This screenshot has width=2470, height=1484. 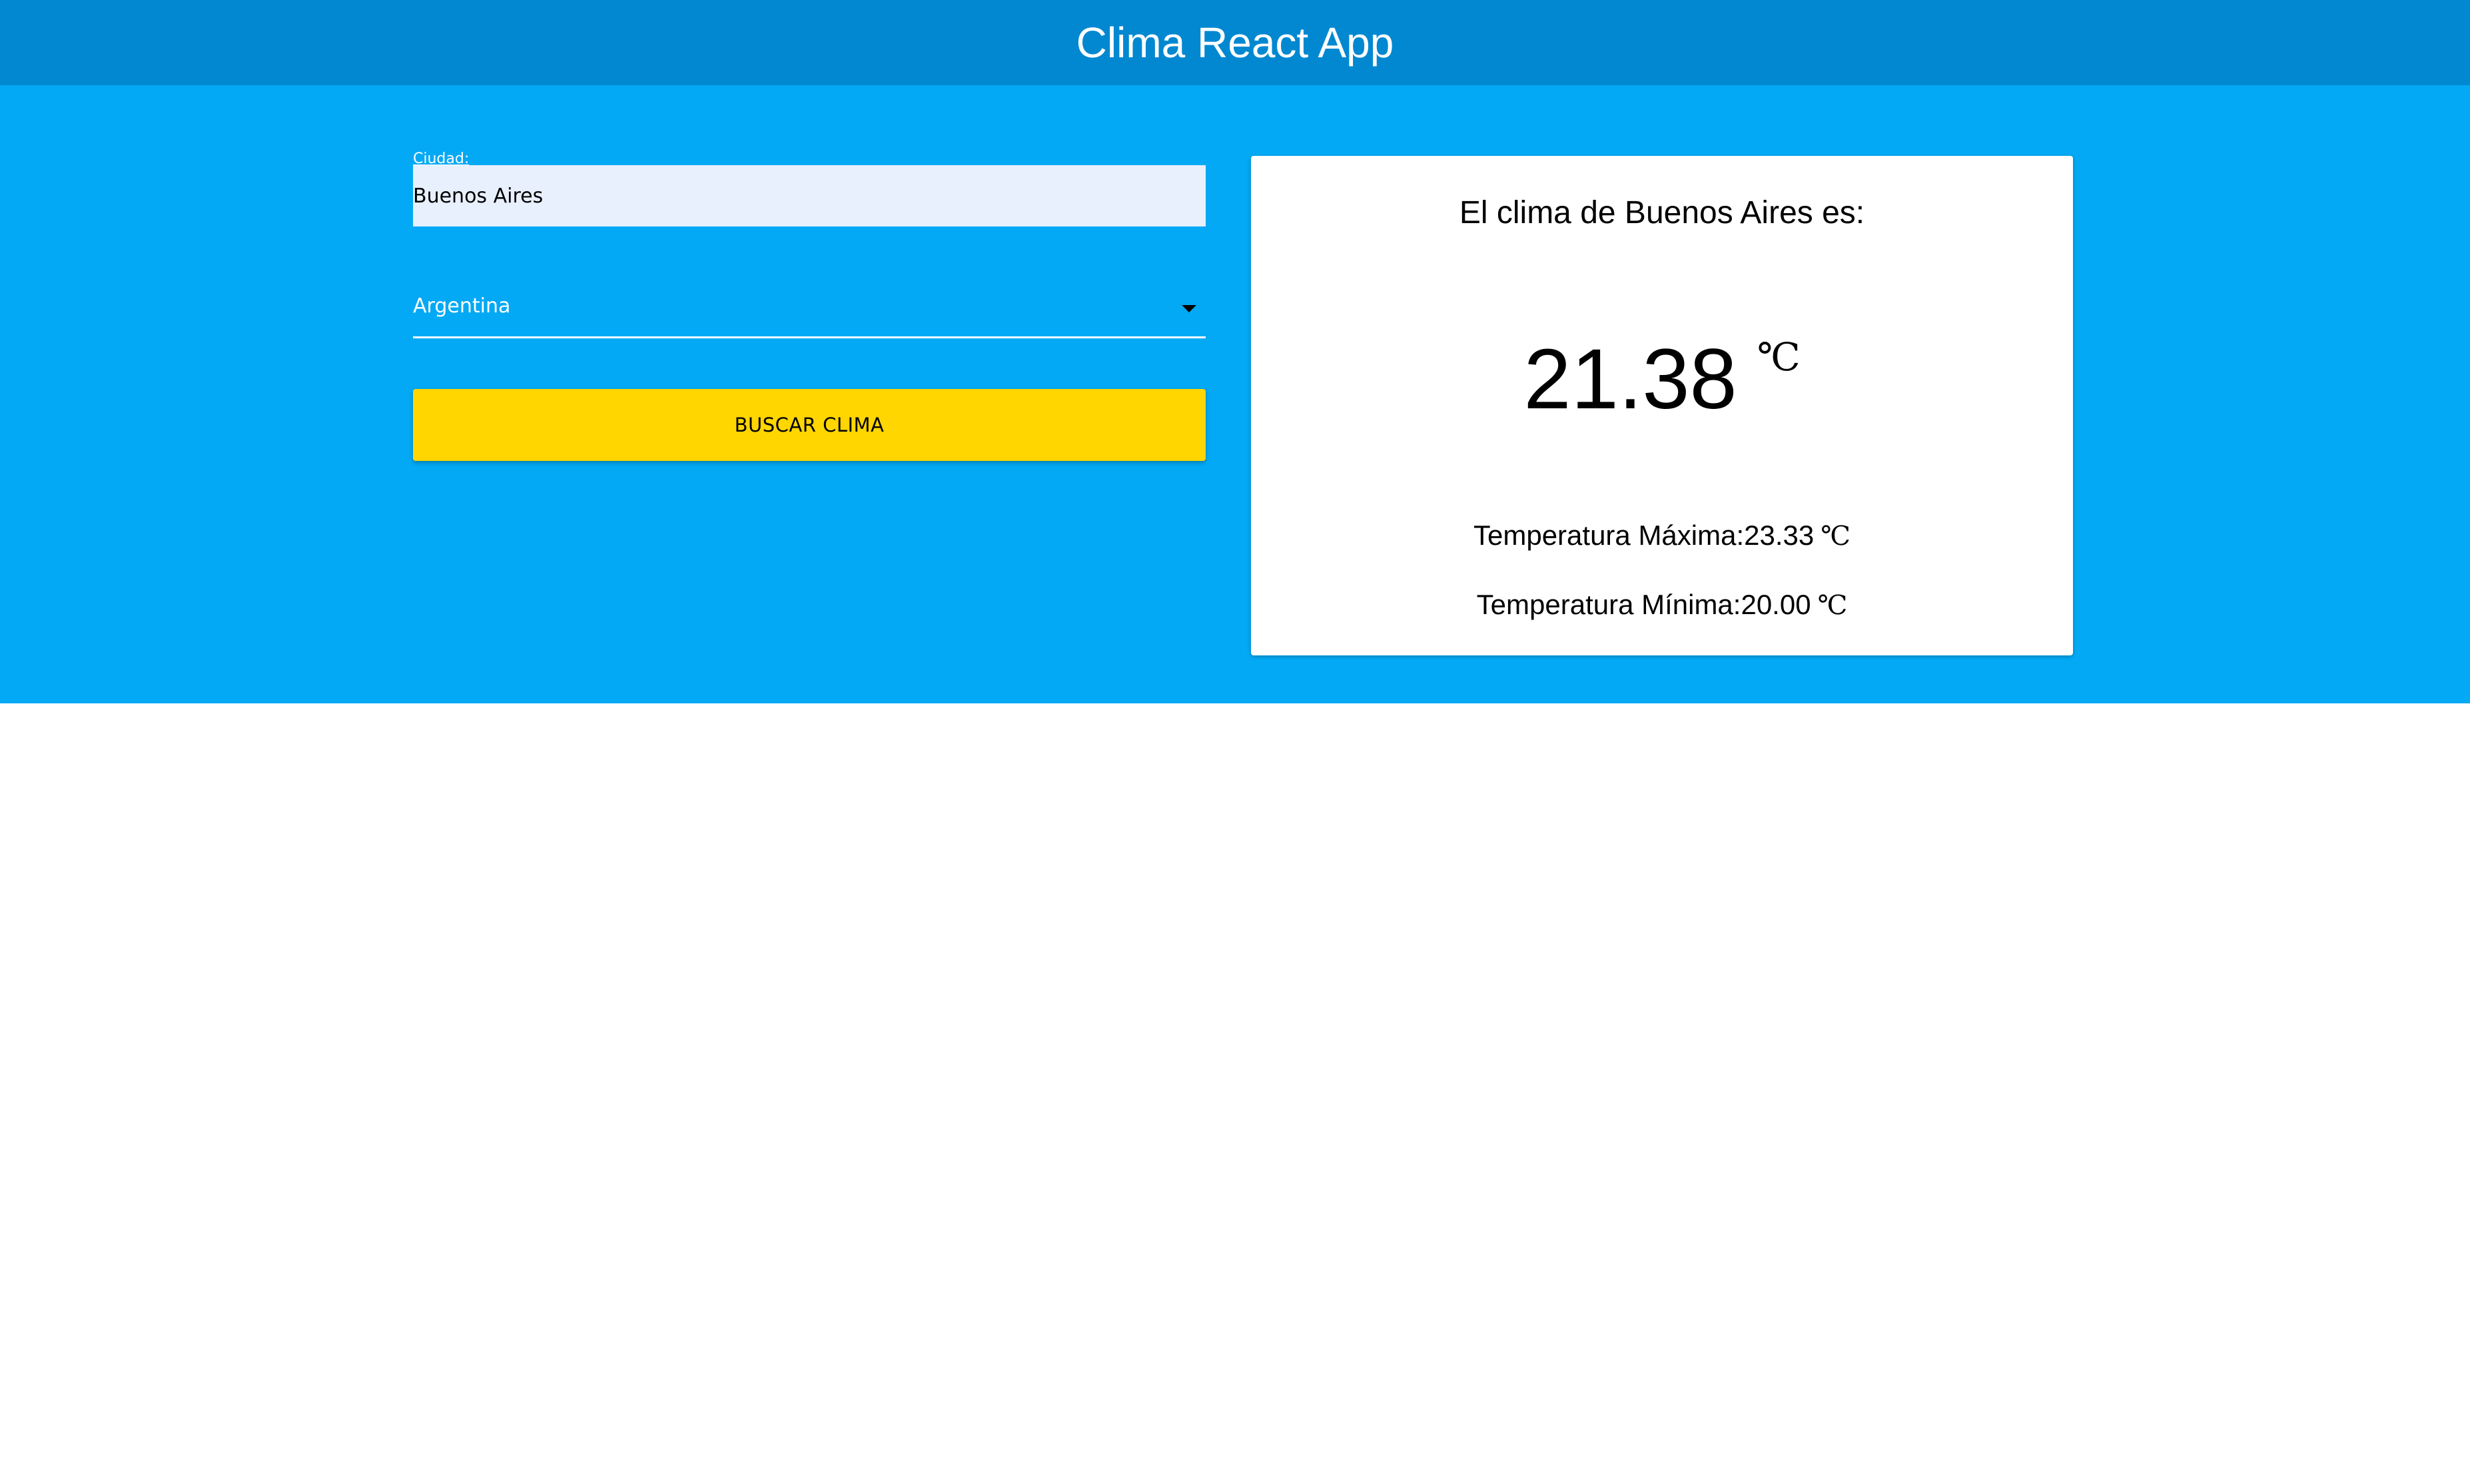 What do you see at coordinates (1662, 213) in the screenshot?
I see `weather-title: El clima de Buenos Aires es:` at bounding box center [1662, 213].